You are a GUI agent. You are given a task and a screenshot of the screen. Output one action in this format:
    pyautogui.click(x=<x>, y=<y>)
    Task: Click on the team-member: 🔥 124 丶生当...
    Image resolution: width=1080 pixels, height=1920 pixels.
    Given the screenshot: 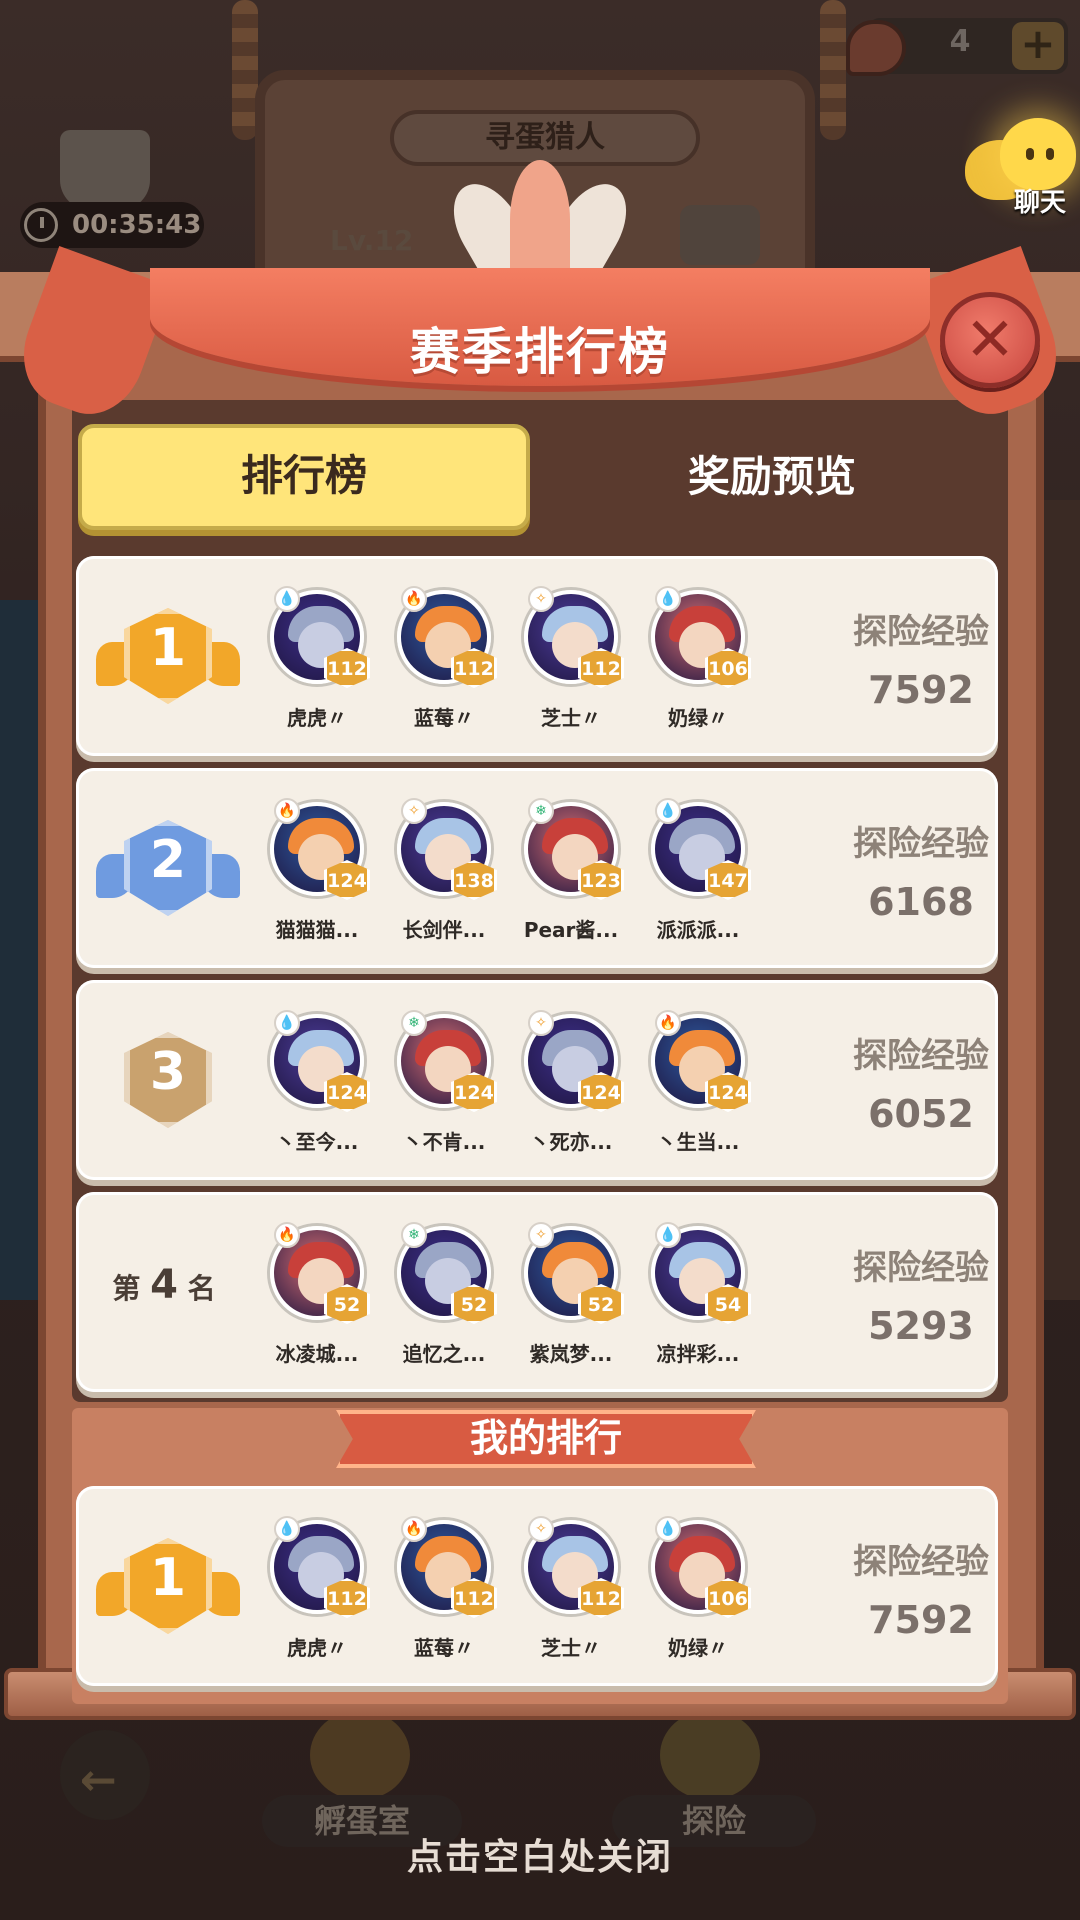 What is the action you would take?
    pyautogui.click(x=697, y=1087)
    